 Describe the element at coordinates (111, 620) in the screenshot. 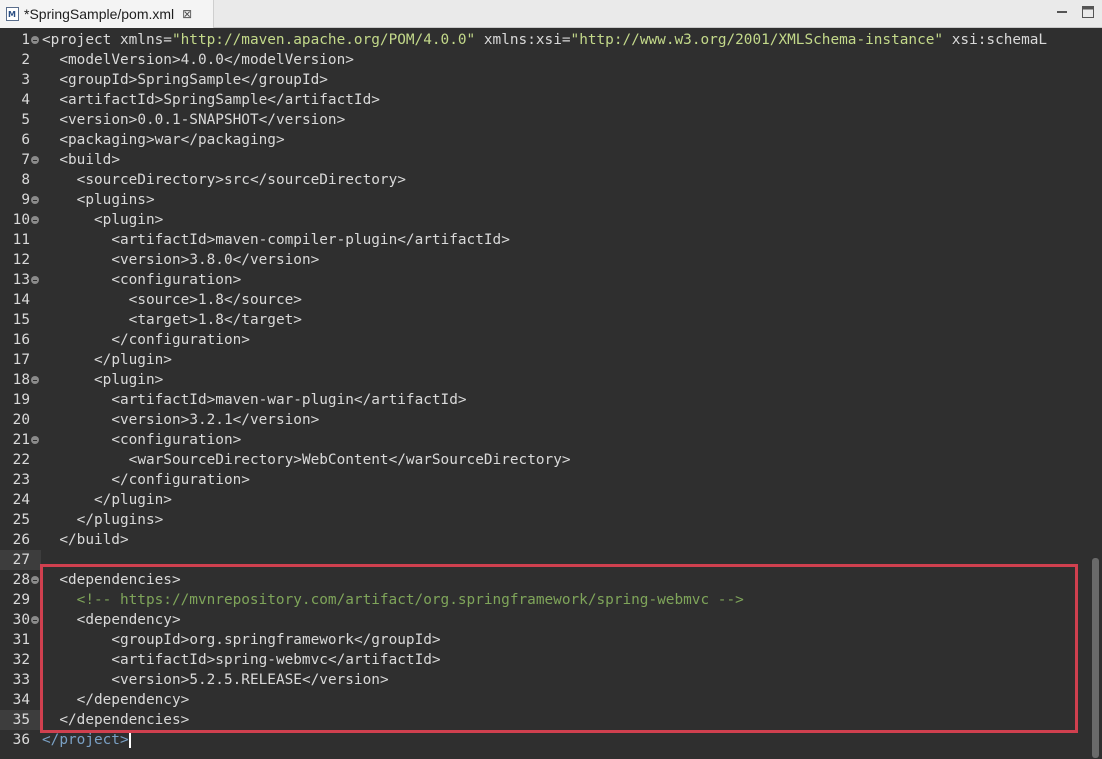

I see `code-line: <dependency>` at that location.